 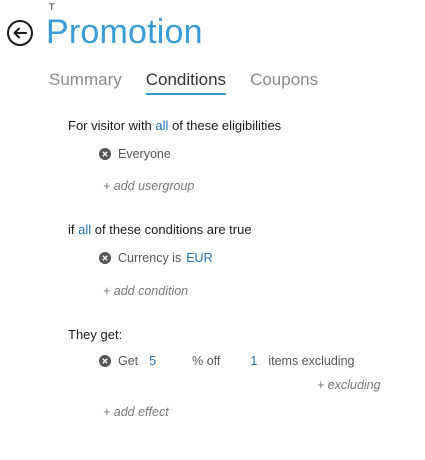 What do you see at coordinates (128, 361) in the screenshot?
I see `effect-get-label: Get` at bounding box center [128, 361].